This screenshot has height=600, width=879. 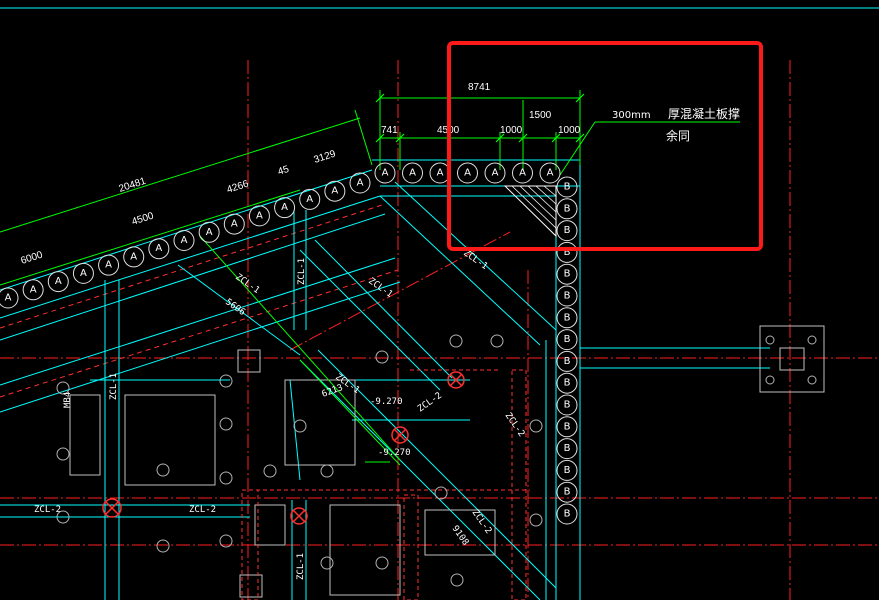 What do you see at coordinates (184, 240) in the screenshot?
I see `pile-a-diag-7-label: A` at bounding box center [184, 240].